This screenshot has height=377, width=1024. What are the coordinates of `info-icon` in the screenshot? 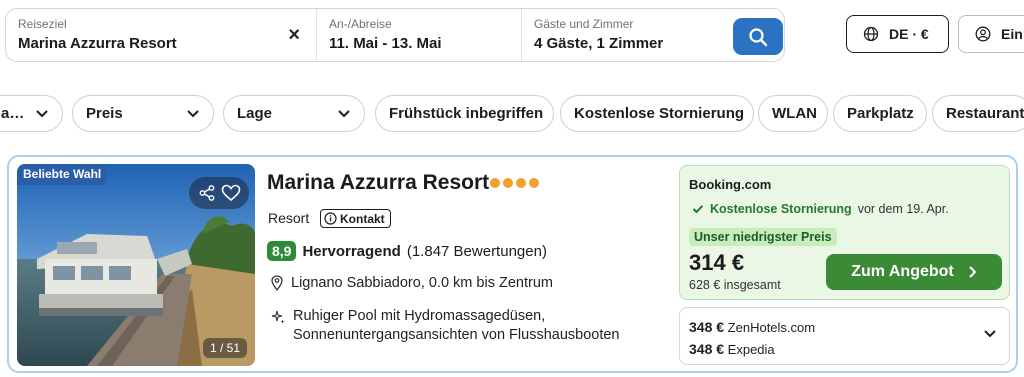 It's located at (330, 218).